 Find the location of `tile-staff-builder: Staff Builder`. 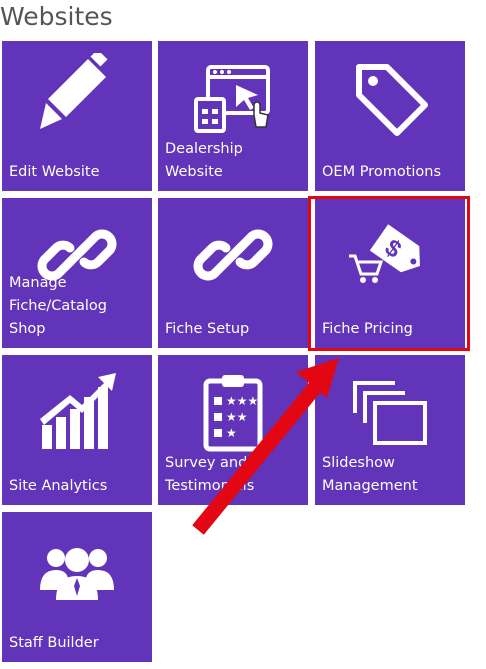

tile-staff-builder: Staff Builder is located at coordinates (77, 587).